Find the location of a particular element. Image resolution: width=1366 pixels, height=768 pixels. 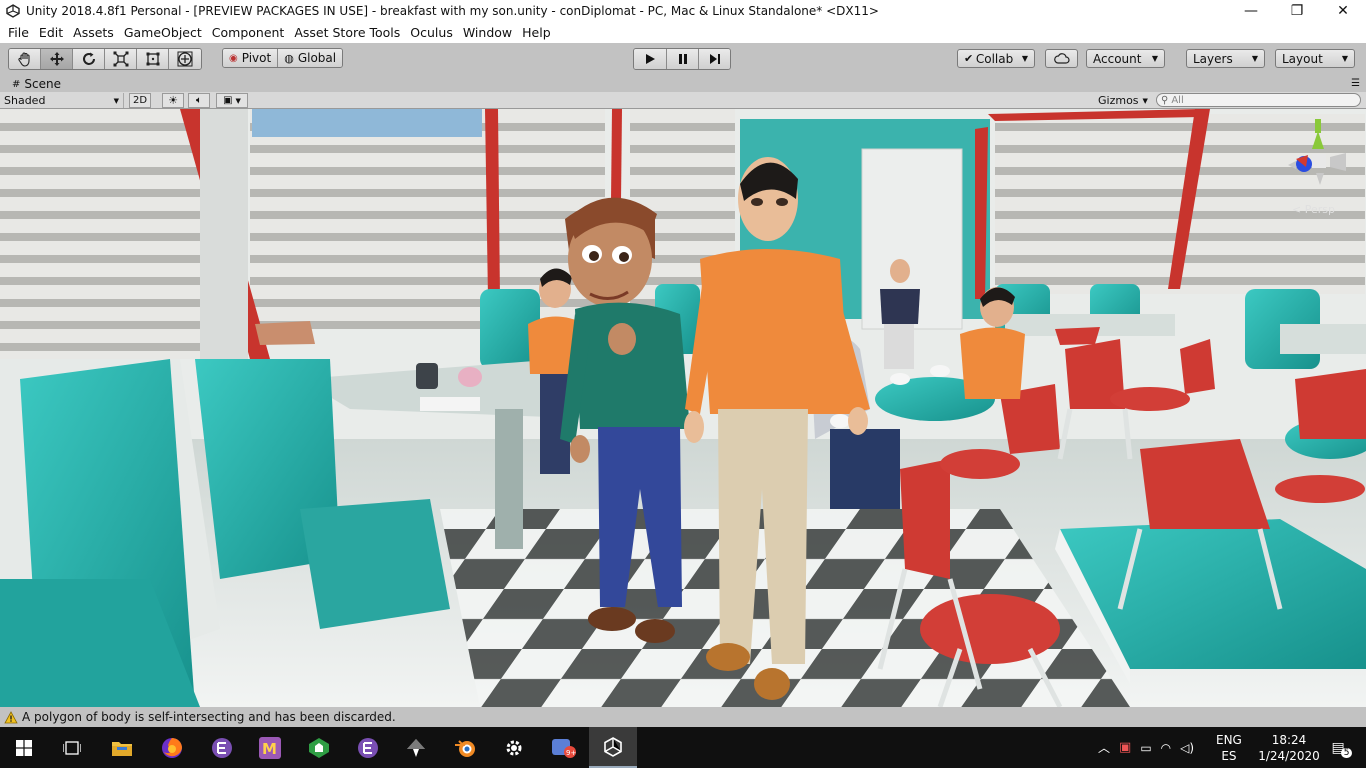

cloud-button is located at coordinates (1061, 58).